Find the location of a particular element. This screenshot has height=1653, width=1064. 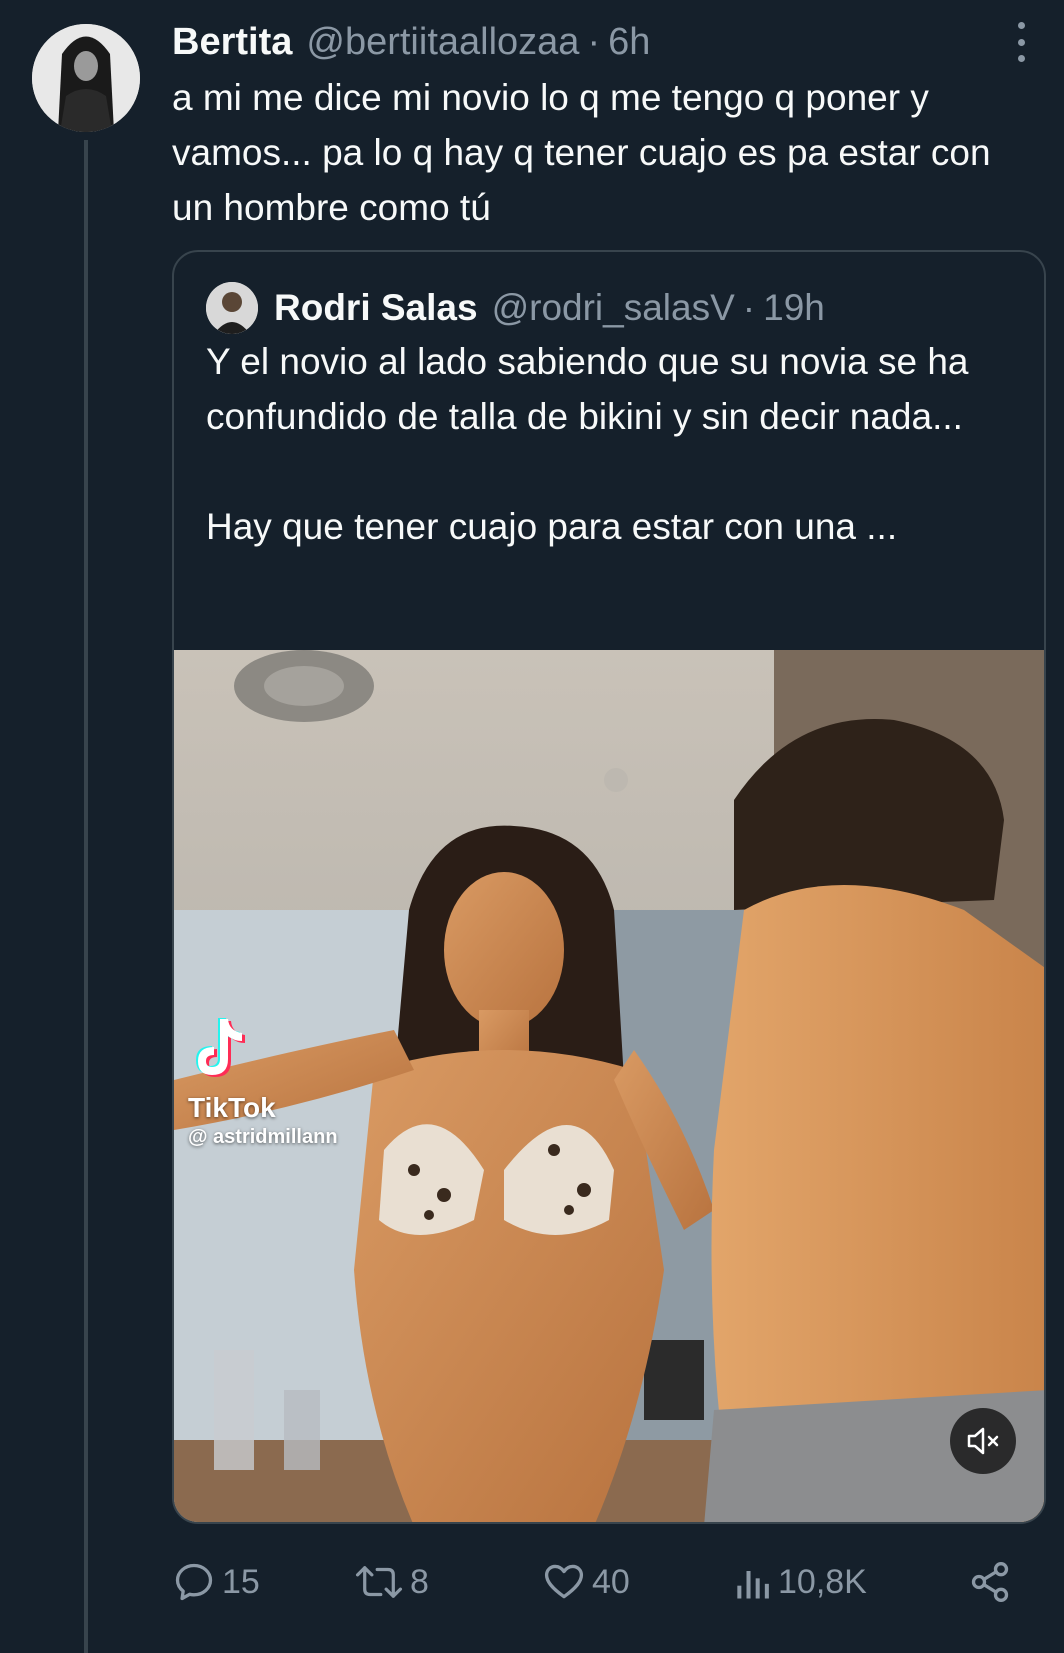

tiktok-username: @ astridmillann is located at coordinates (263, 1137).